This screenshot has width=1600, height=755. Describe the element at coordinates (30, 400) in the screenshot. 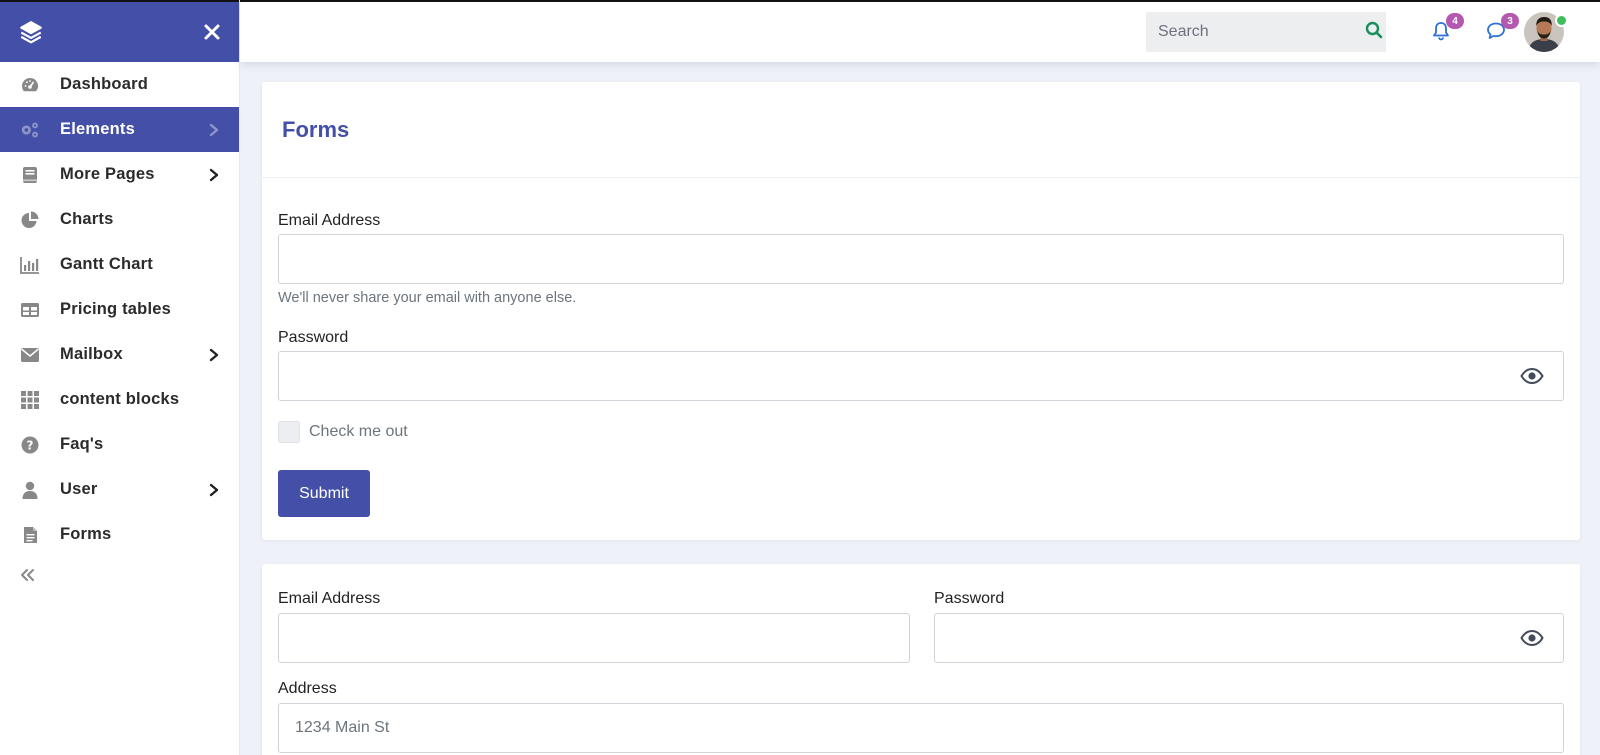

I see `grid-icon` at that location.